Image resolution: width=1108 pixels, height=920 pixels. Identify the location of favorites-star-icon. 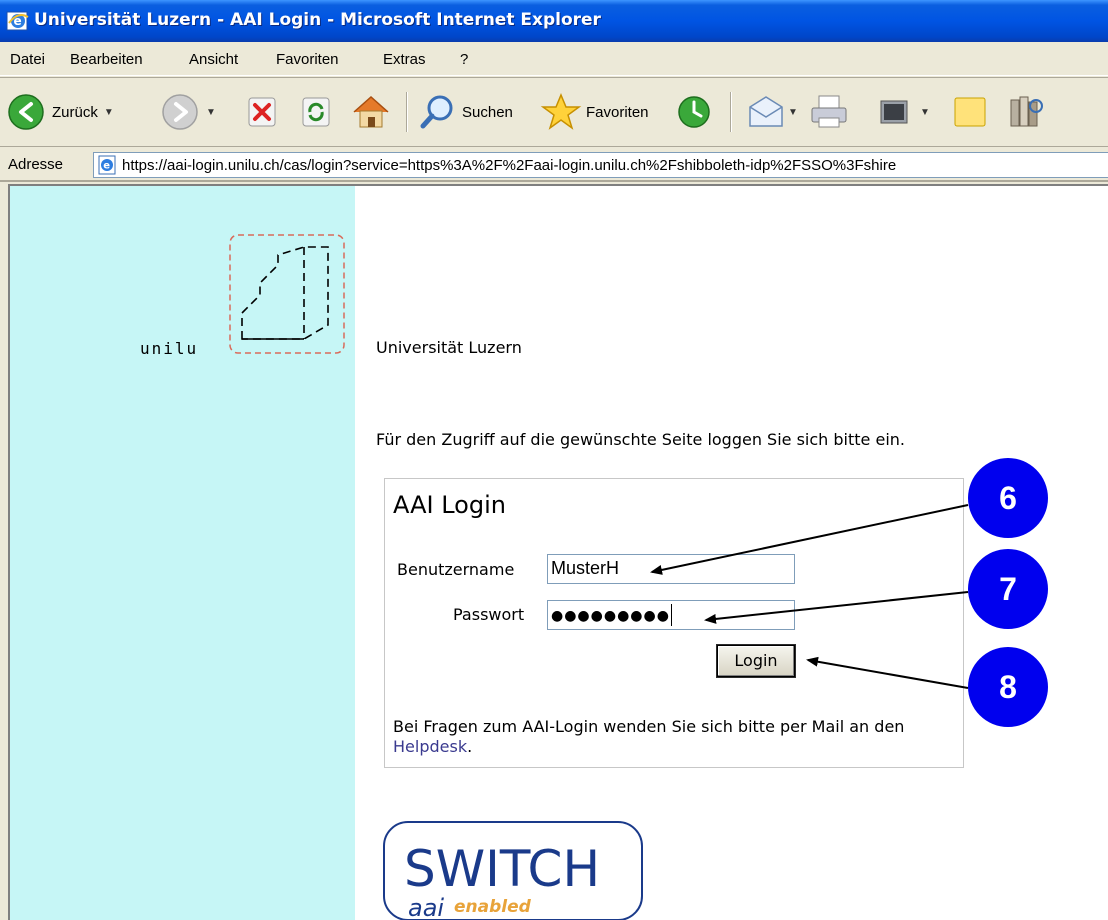
(561, 111).